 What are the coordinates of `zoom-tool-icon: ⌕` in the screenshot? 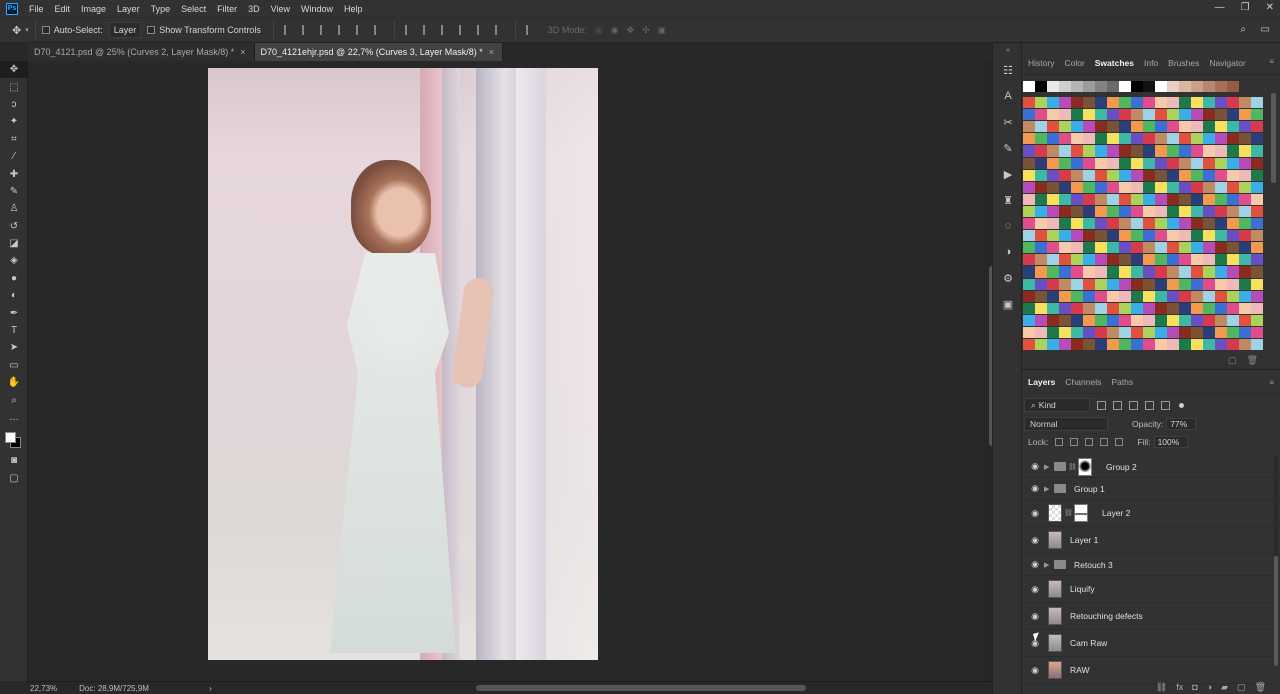 It's located at (14, 399).